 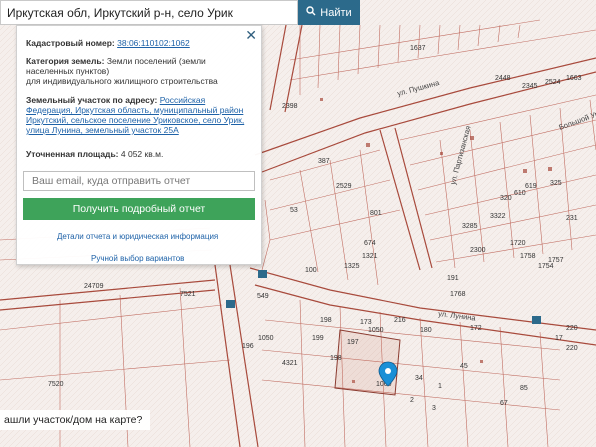 What do you see at coordinates (418, 48) in the screenshot?
I see `map-label: 1637` at bounding box center [418, 48].